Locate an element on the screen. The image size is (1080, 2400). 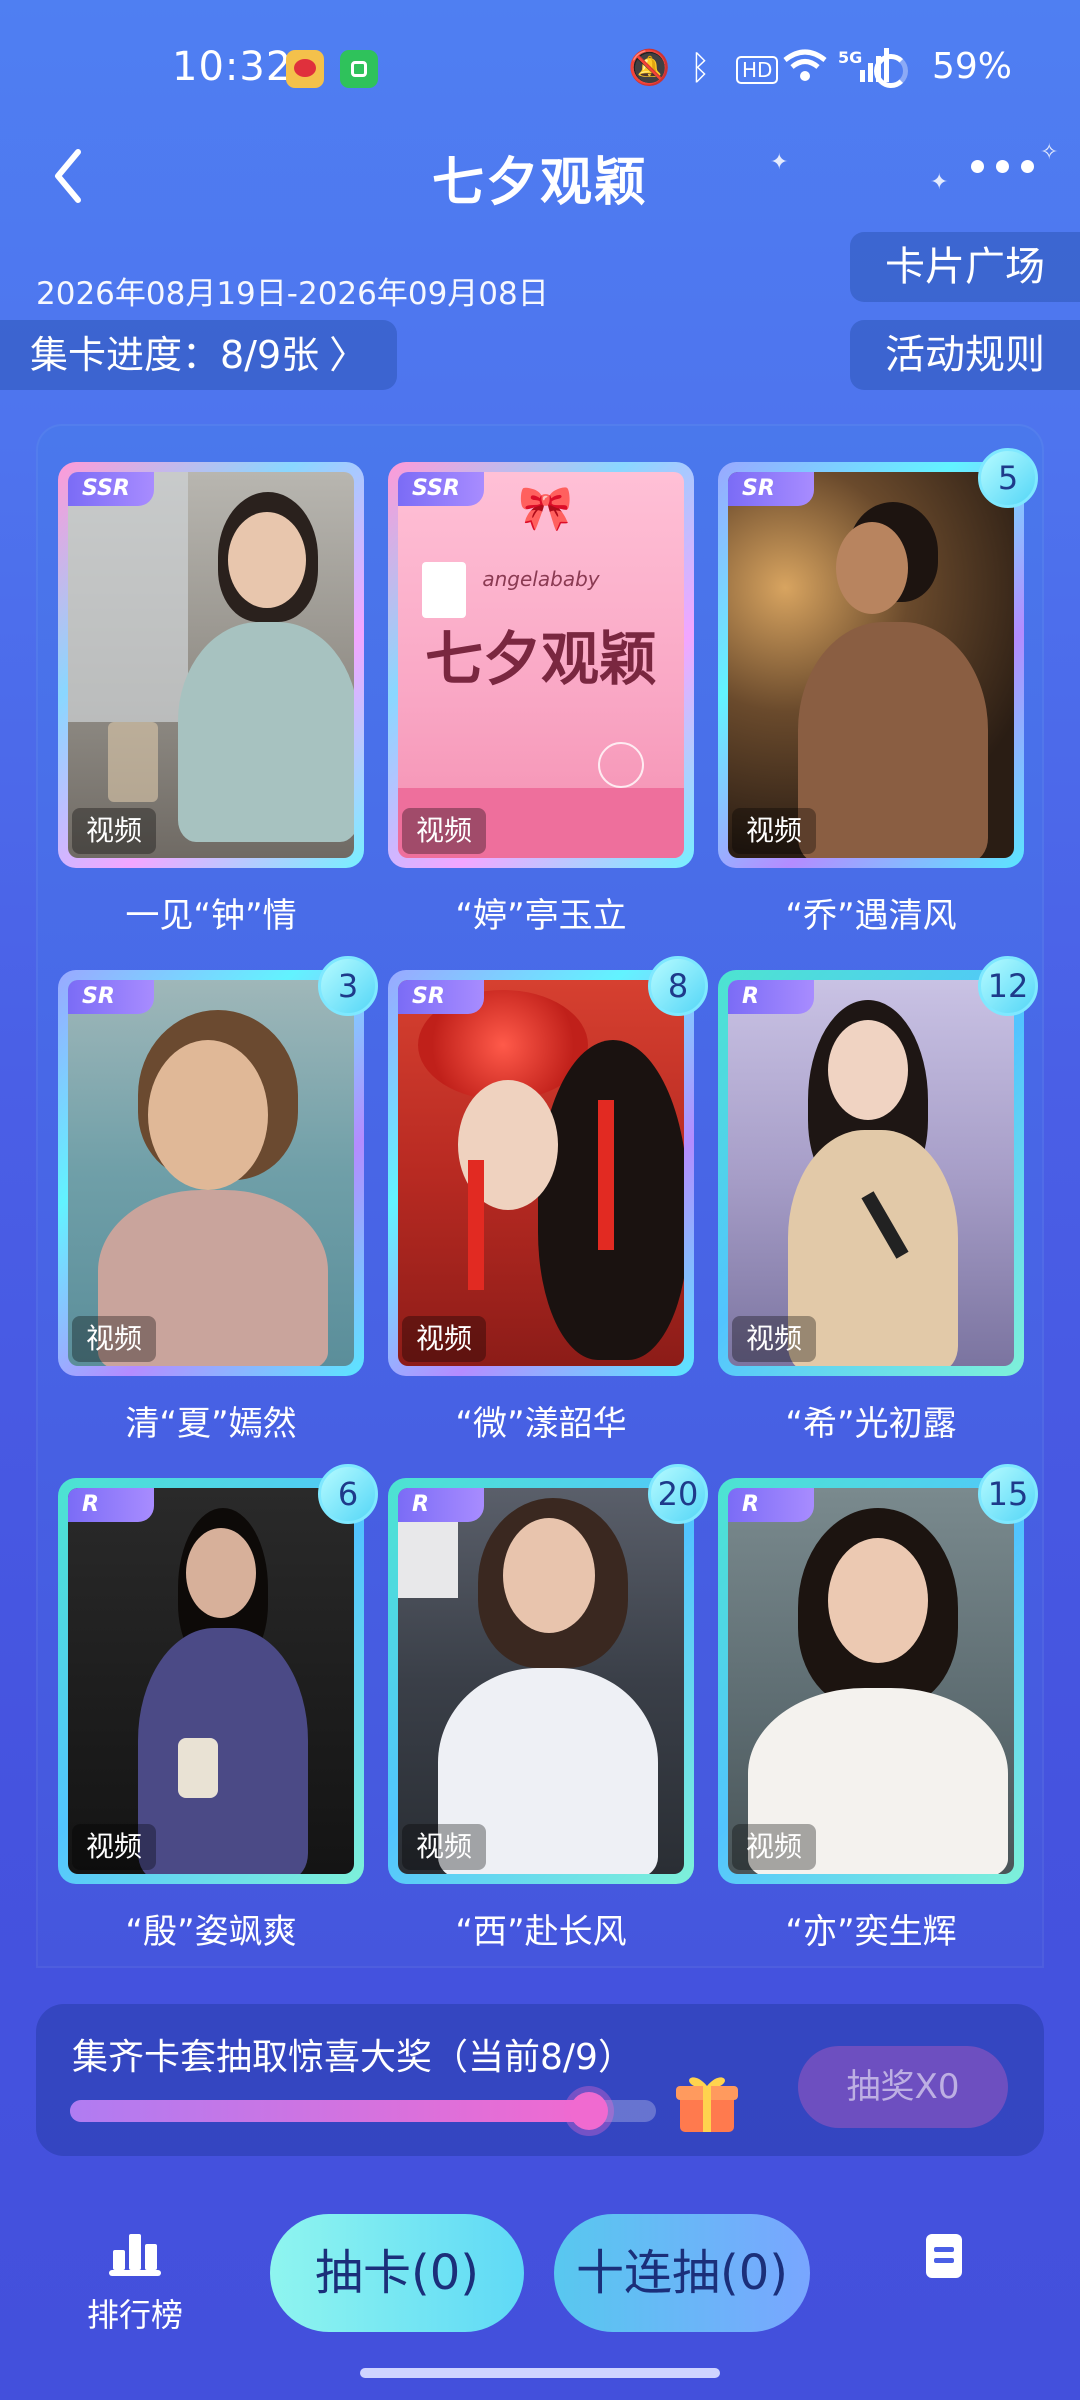
battery-icon is located at coordinates (891, 71).